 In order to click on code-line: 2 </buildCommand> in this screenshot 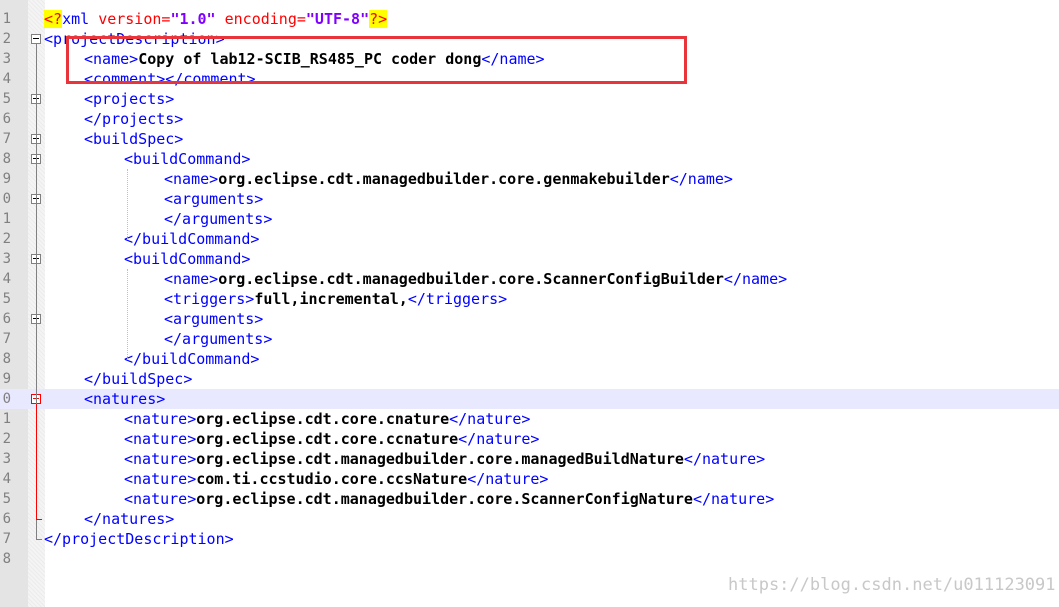, I will do `click(529, 239)`.